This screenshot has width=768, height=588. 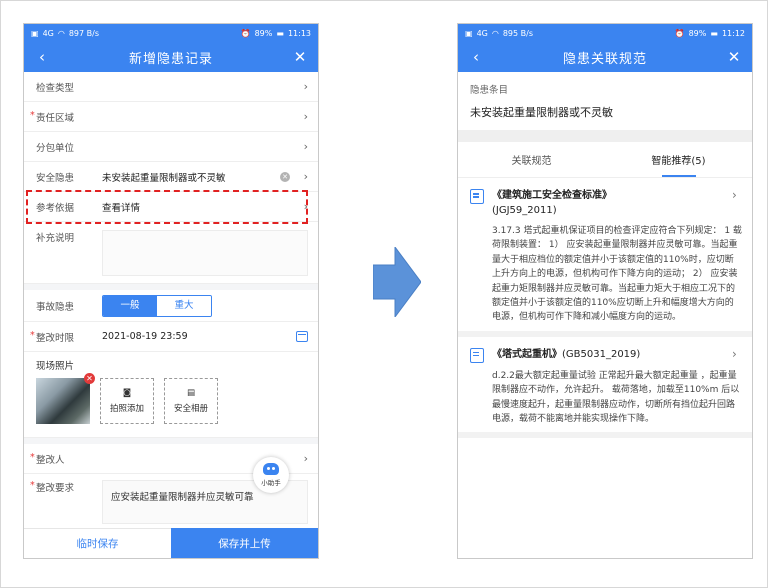 I want to click on deadline-field: 整改时限 2021-08-19 23:59, so click(x=171, y=337).